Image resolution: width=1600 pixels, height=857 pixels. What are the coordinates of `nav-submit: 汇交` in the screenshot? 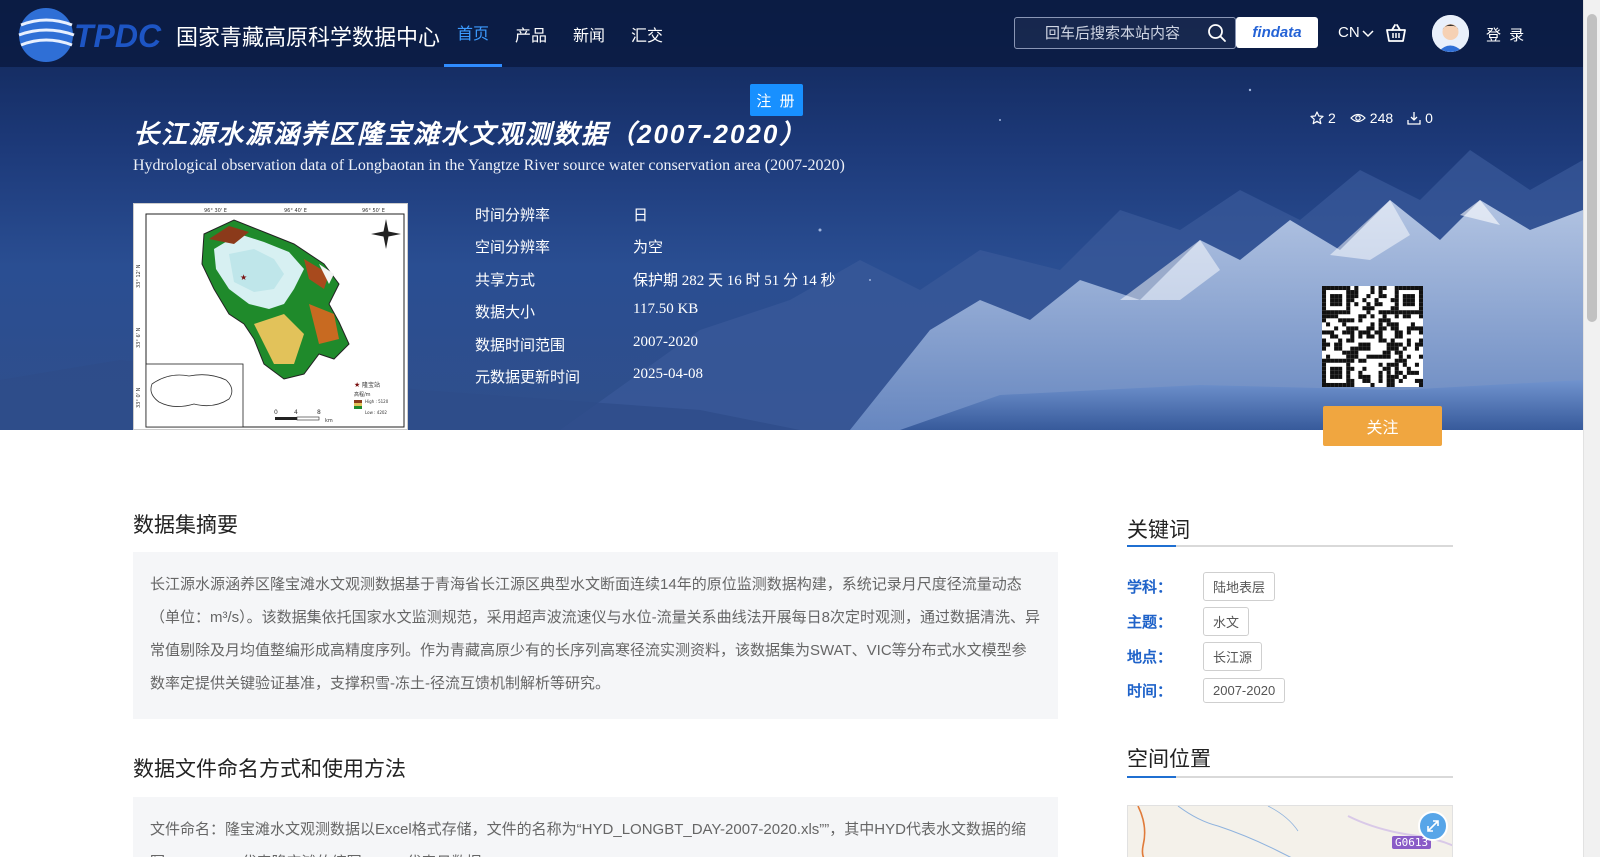 It's located at (647, 33).